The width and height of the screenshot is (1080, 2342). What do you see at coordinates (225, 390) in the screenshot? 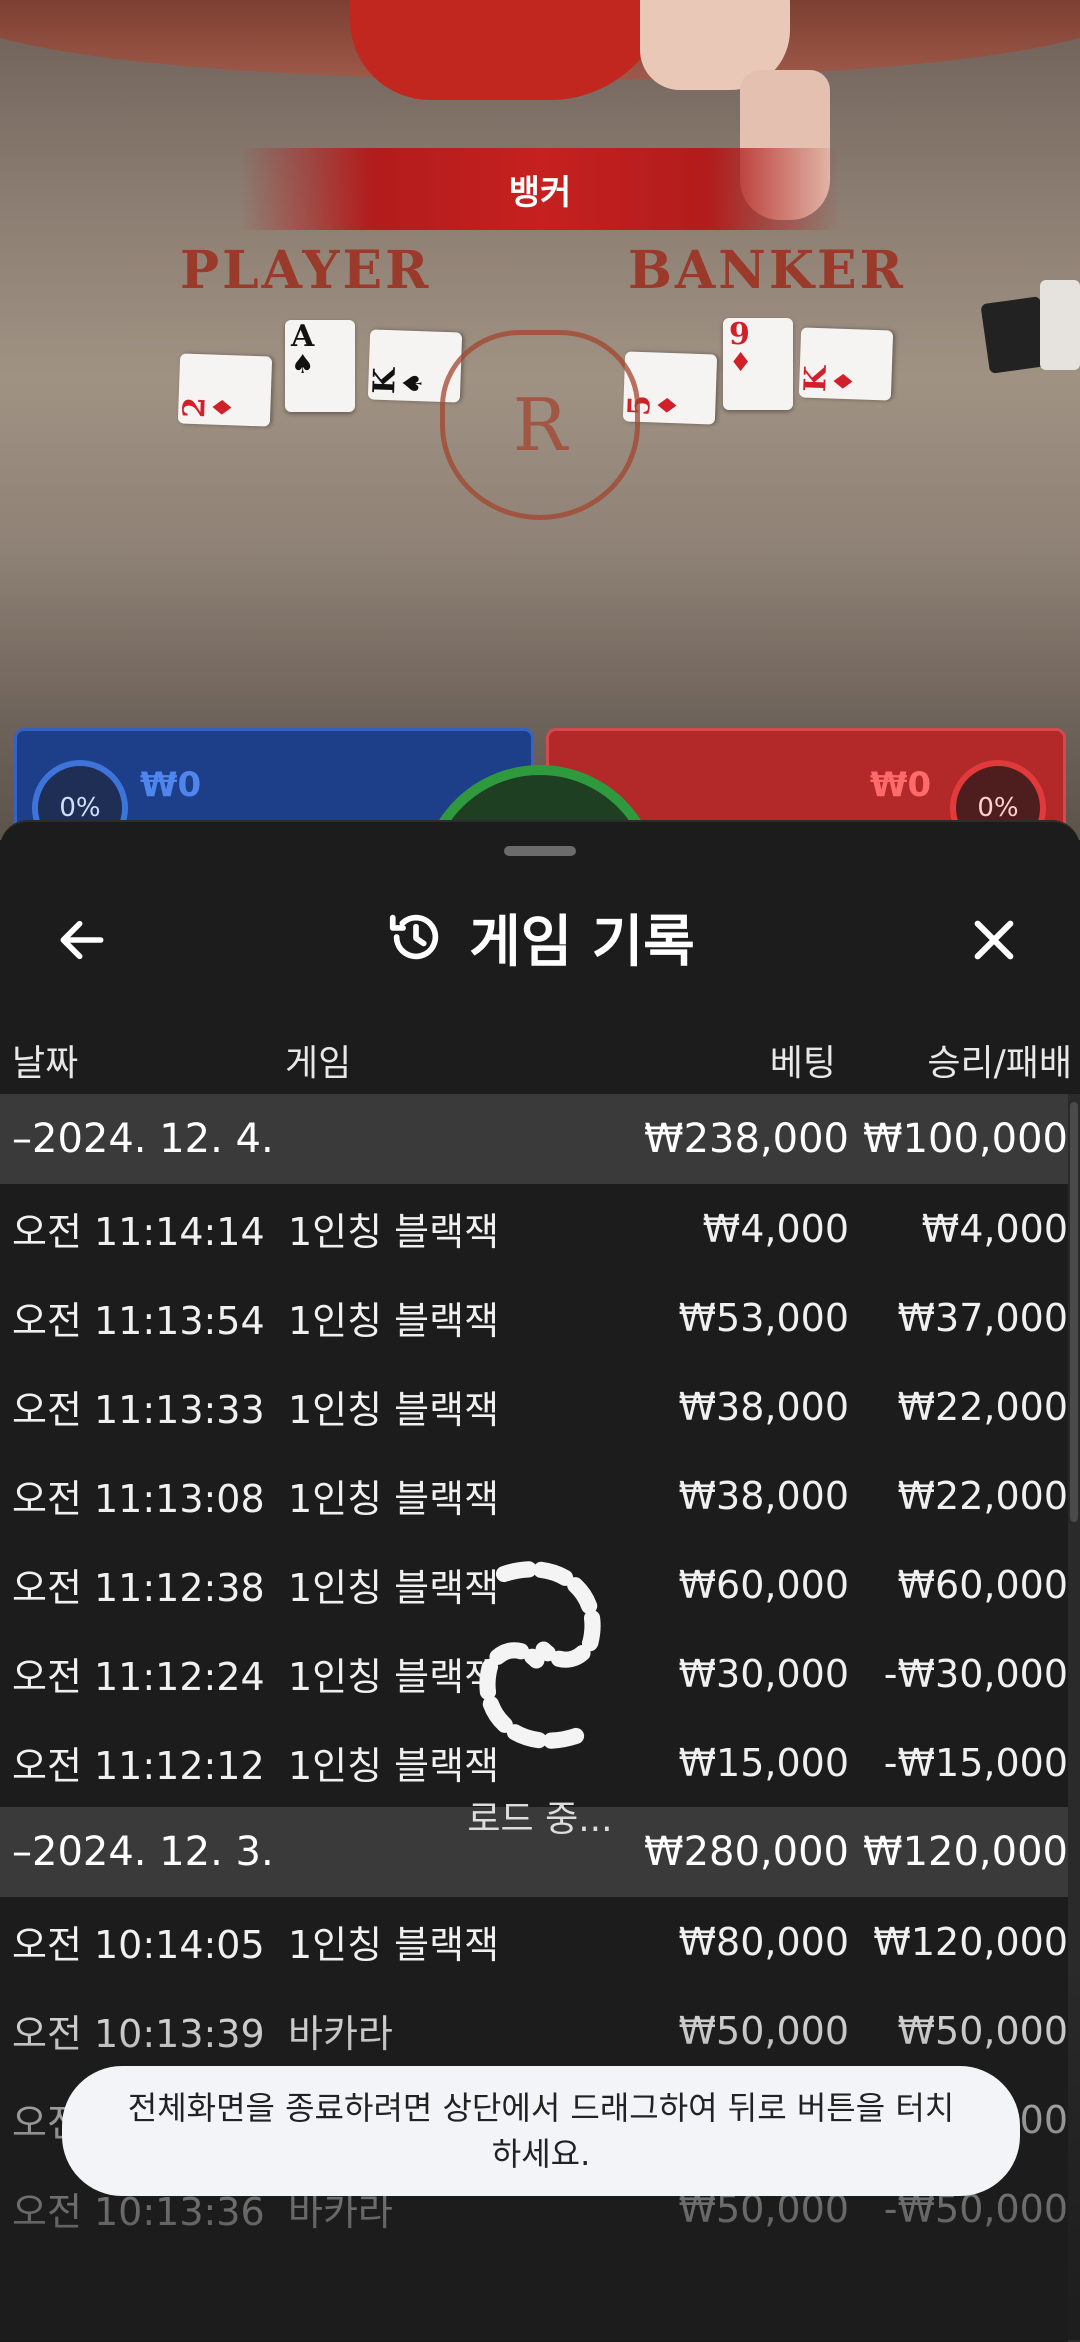
I see `playing-card: 2 ♦` at bounding box center [225, 390].